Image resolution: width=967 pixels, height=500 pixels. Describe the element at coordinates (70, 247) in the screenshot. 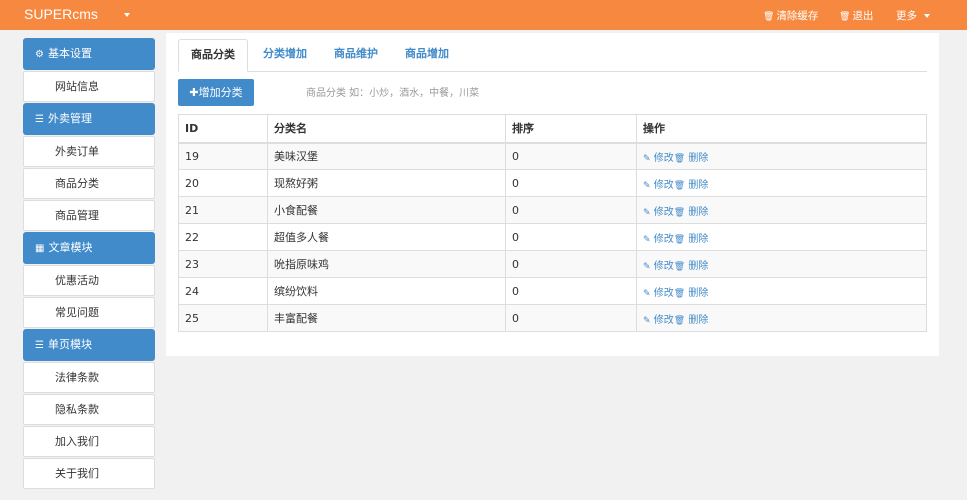

I see `sidebar-section-title: 文章模块` at that location.